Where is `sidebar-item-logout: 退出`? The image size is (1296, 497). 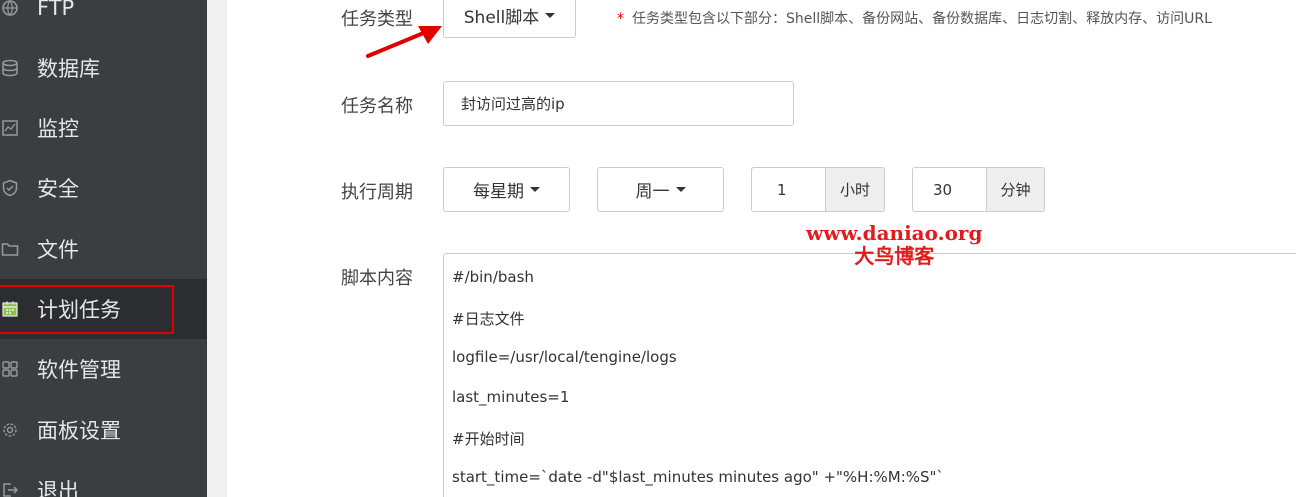
sidebar-item-logout: 退出 is located at coordinates (103, 478).